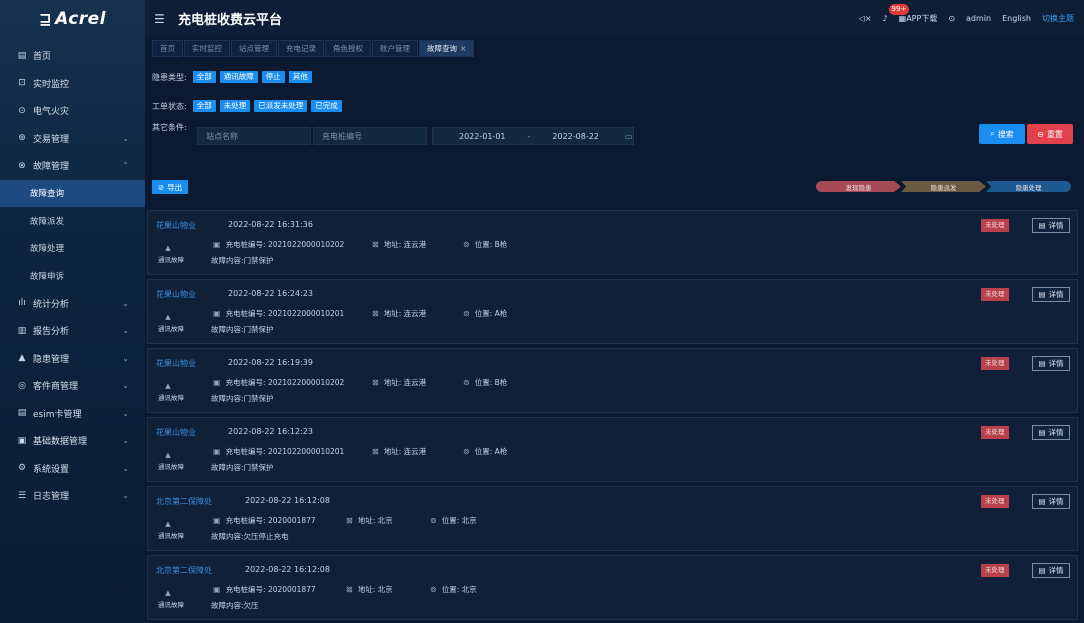 This screenshot has width=1084, height=623. What do you see at coordinates (72, 386) in the screenshot?
I see `sidebar-item-12: ◎ 客件商管理 ⌄` at bounding box center [72, 386].